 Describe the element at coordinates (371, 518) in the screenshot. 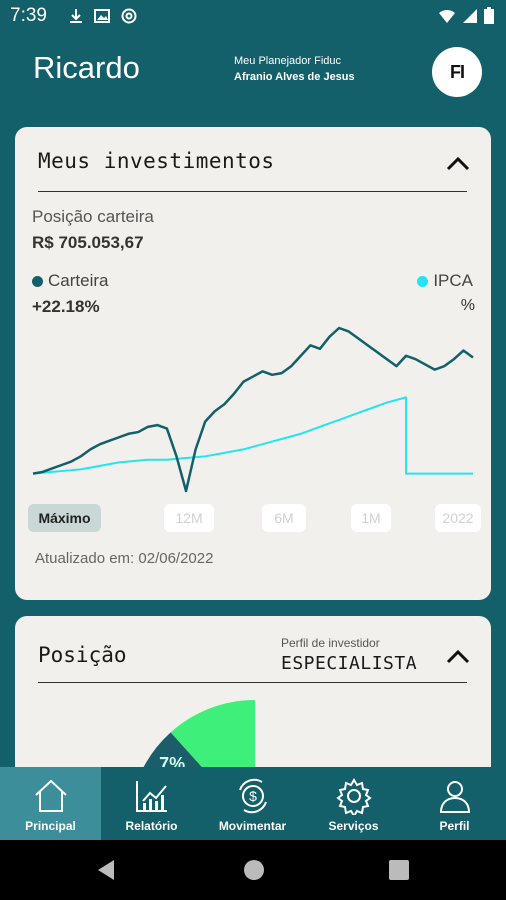

I see `period-button-1m: 1M` at that location.